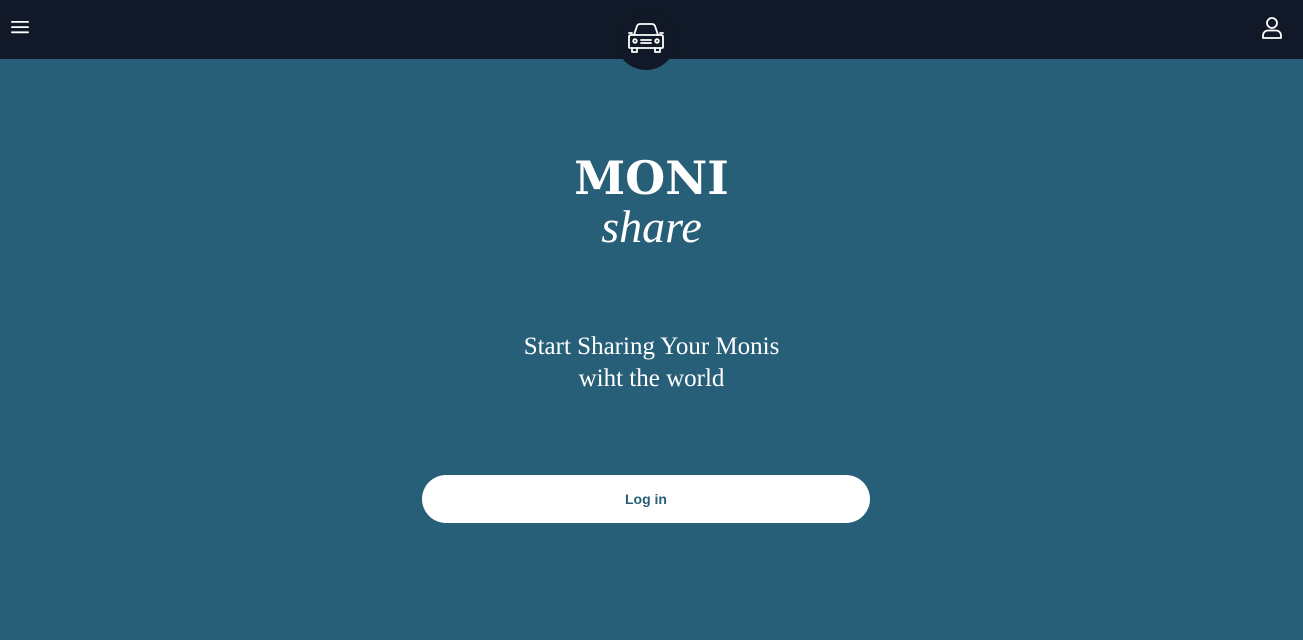 This screenshot has height=640, width=1303. I want to click on tagline-line-1: Start Sharing Your Monis, so click(651, 346).